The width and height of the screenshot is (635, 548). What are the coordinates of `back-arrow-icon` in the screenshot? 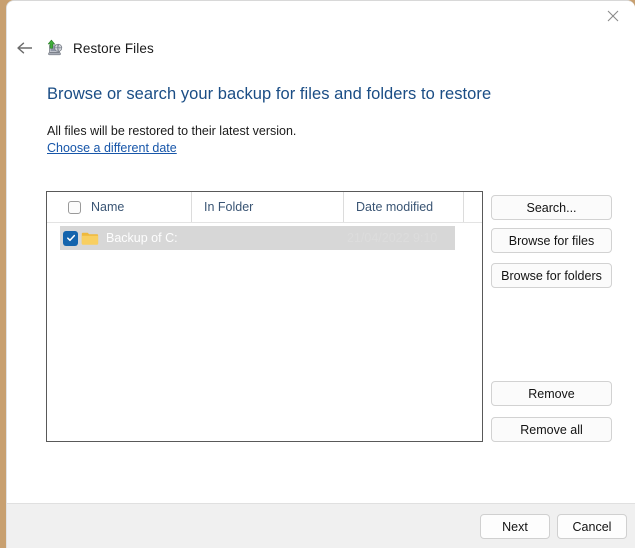 It's located at (25, 48).